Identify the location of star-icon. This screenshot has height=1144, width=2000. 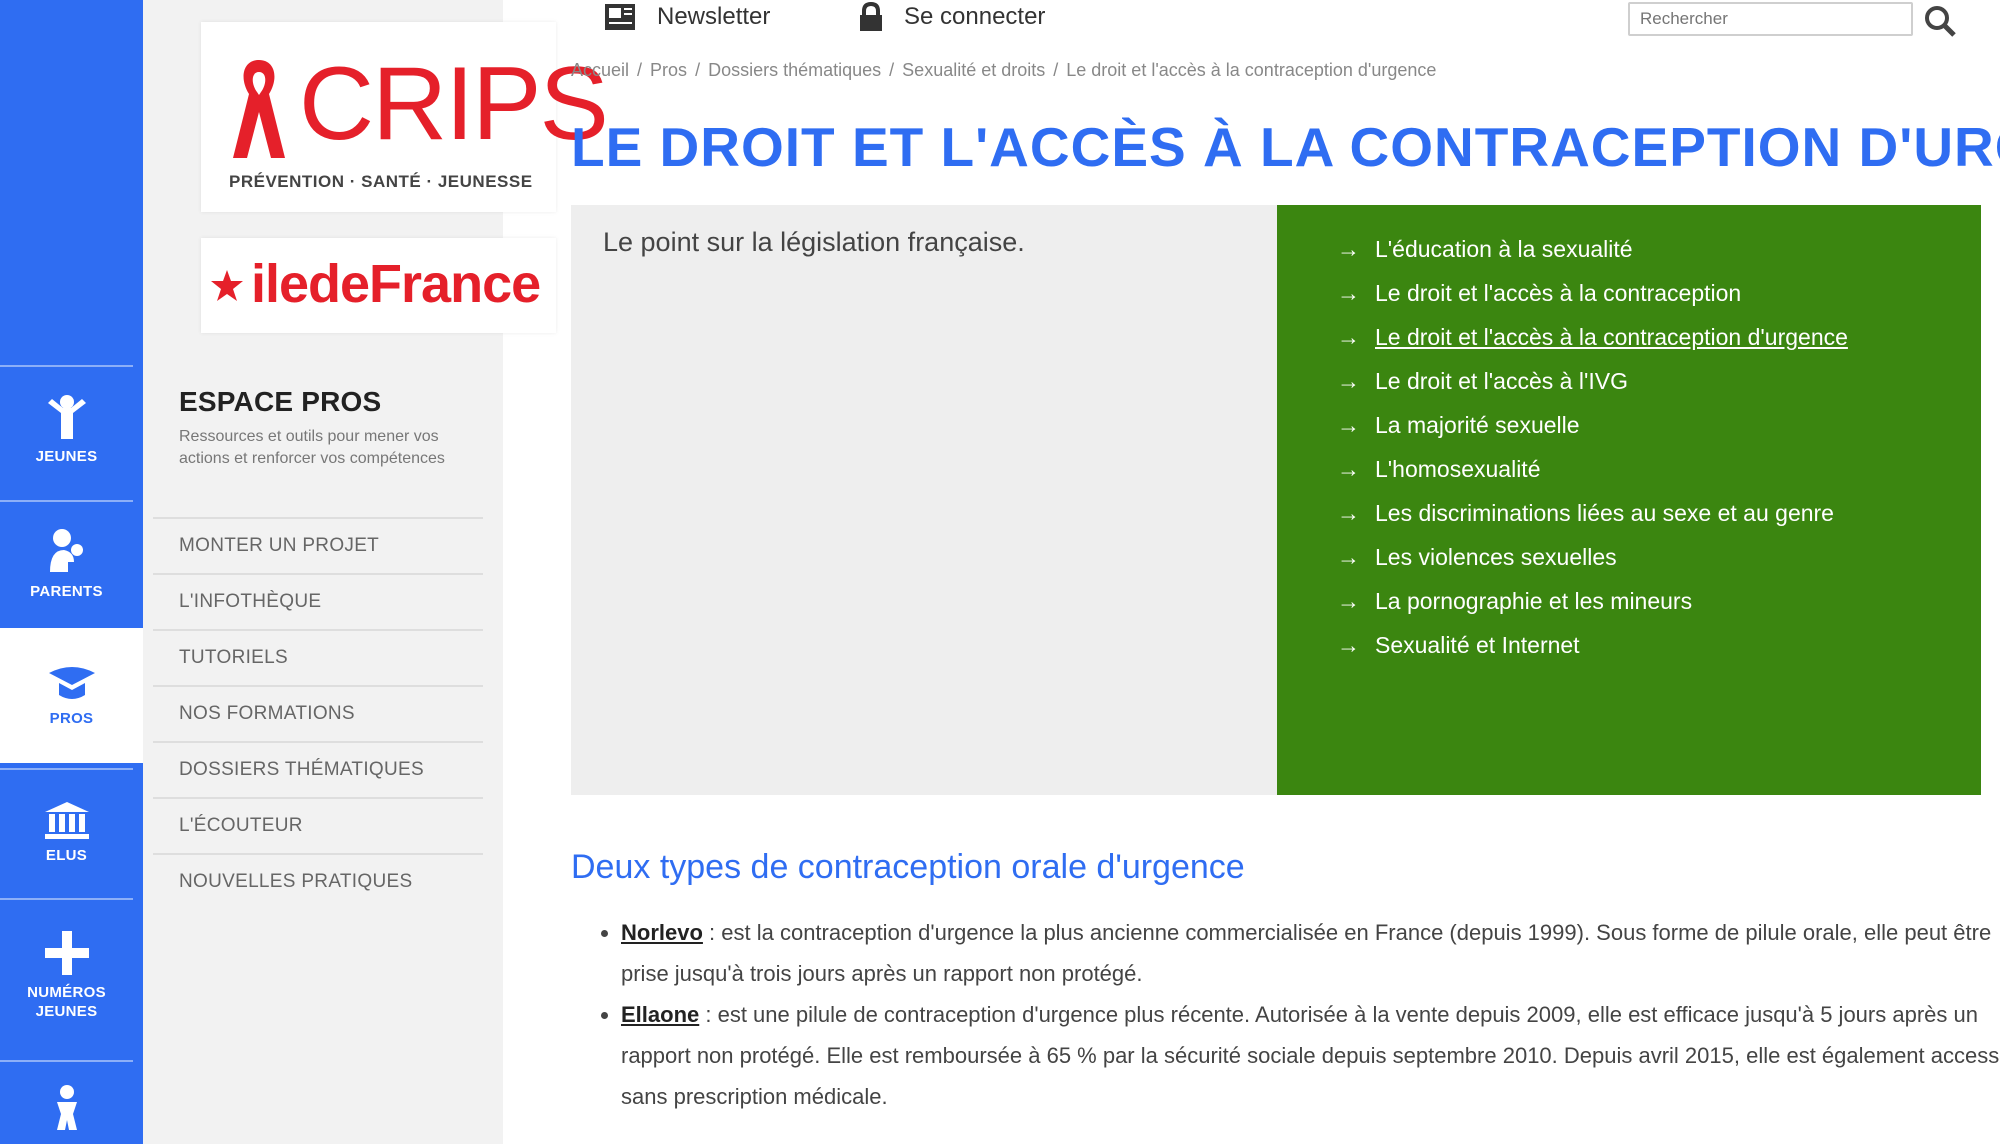
(227, 285).